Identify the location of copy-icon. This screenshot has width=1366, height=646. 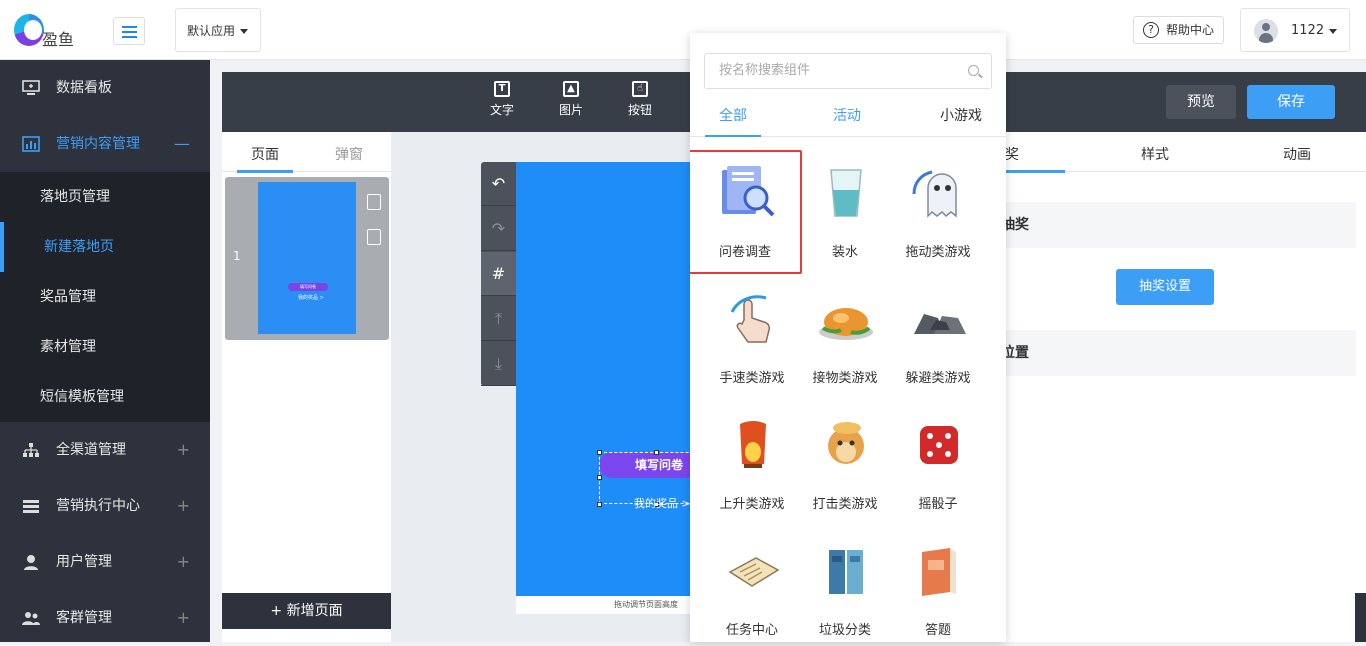
(374, 237).